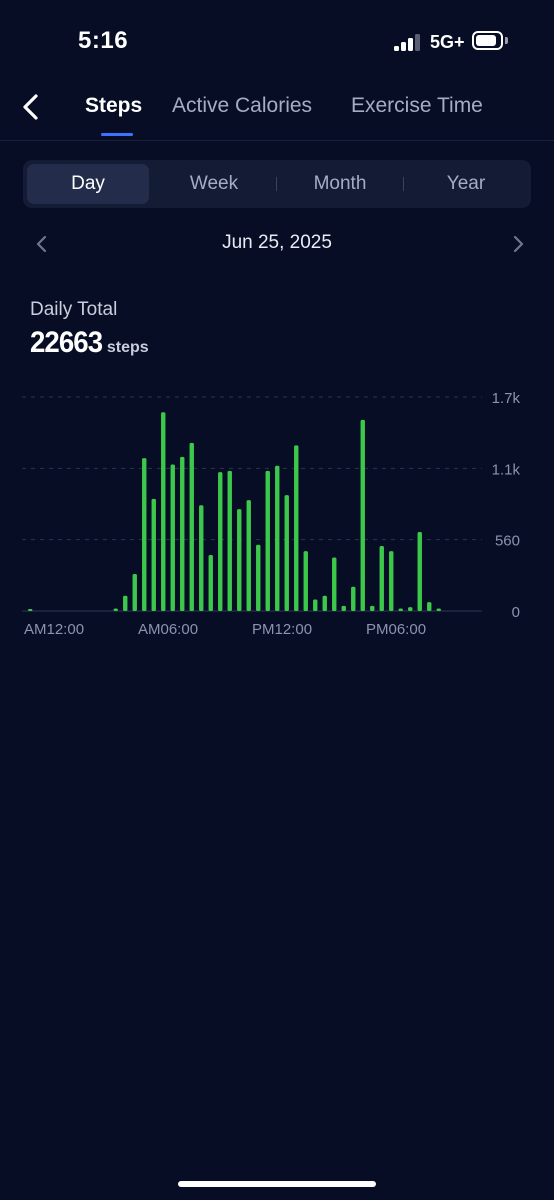 Image resolution: width=554 pixels, height=1200 pixels. Describe the element at coordinates (417, 106) in the screenshot. I see `tab-exercise-time: Exercise Time` at that location.